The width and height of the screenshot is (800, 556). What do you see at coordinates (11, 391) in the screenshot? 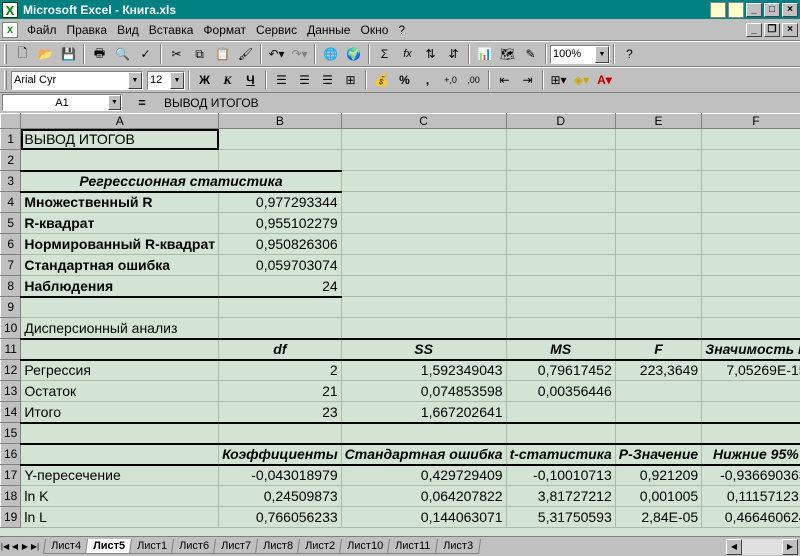
I see `row-header: 13` at bounding box center [11, 391].